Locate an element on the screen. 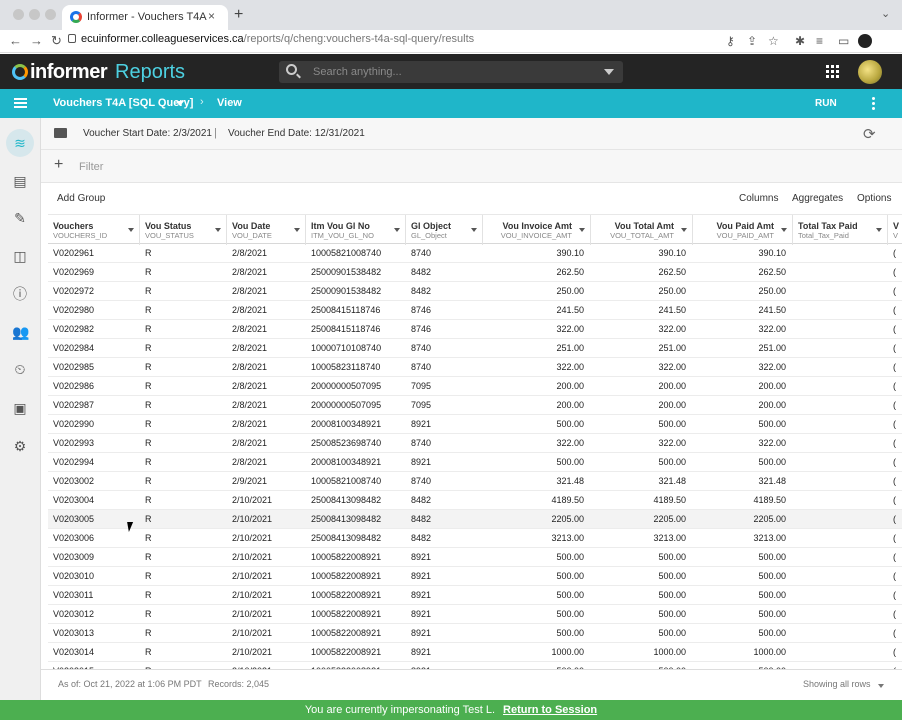 The height and width of the screenshot is (720, 902). report-title: Vouchers T4A [SQL Query] is located at coordinates (123, 103).